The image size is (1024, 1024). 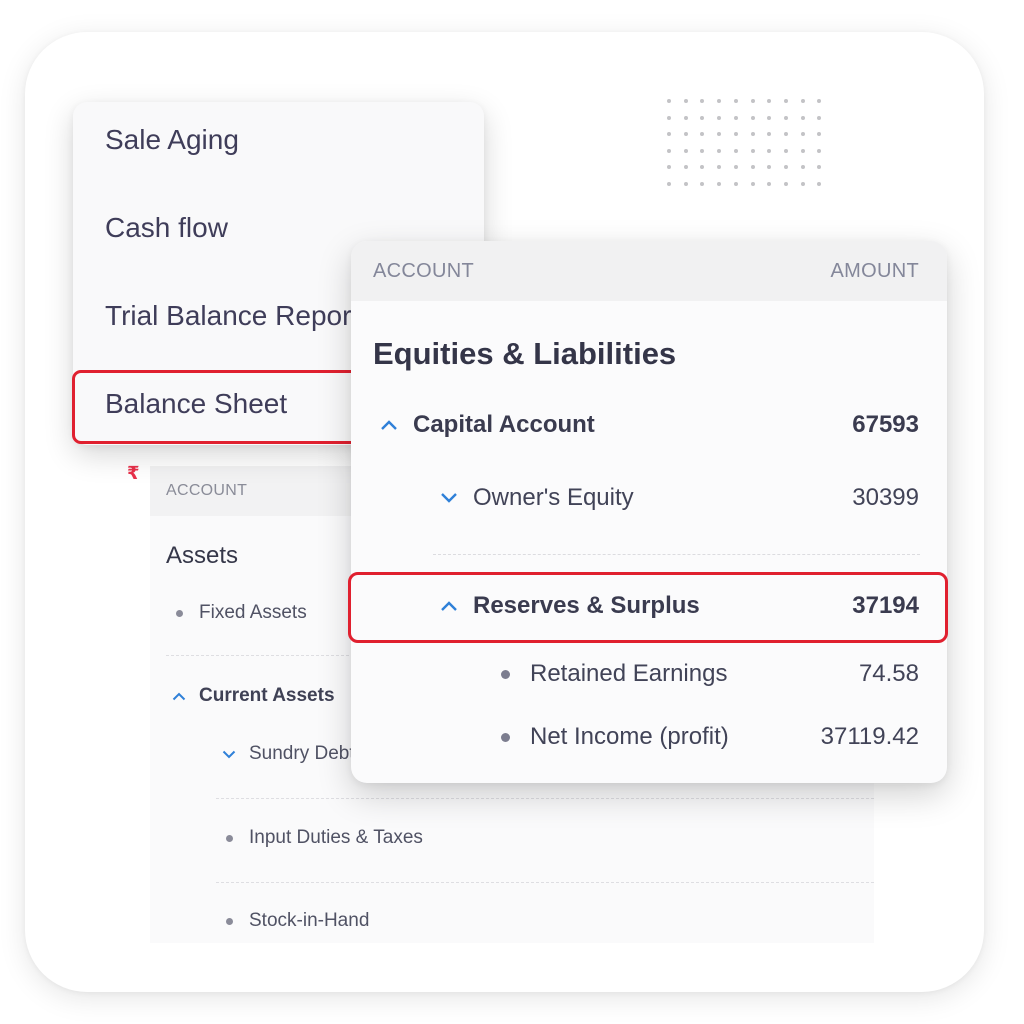 I want to click on section-title-assets: Assets, so click(x=202, y=555).